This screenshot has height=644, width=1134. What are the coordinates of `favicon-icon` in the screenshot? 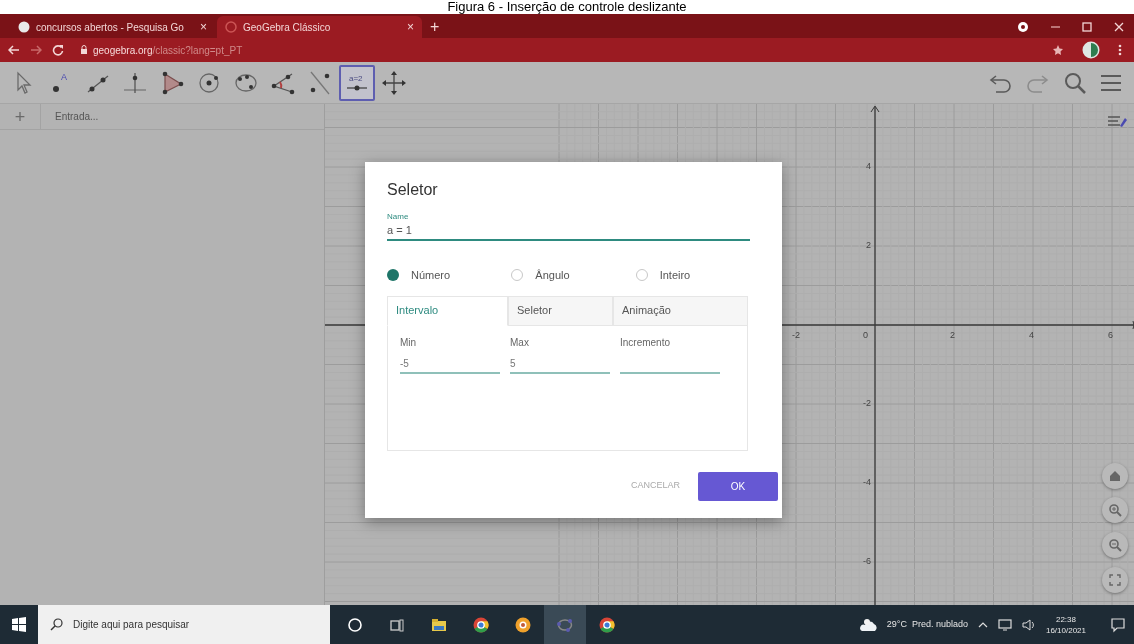 It's located at (231, 27).